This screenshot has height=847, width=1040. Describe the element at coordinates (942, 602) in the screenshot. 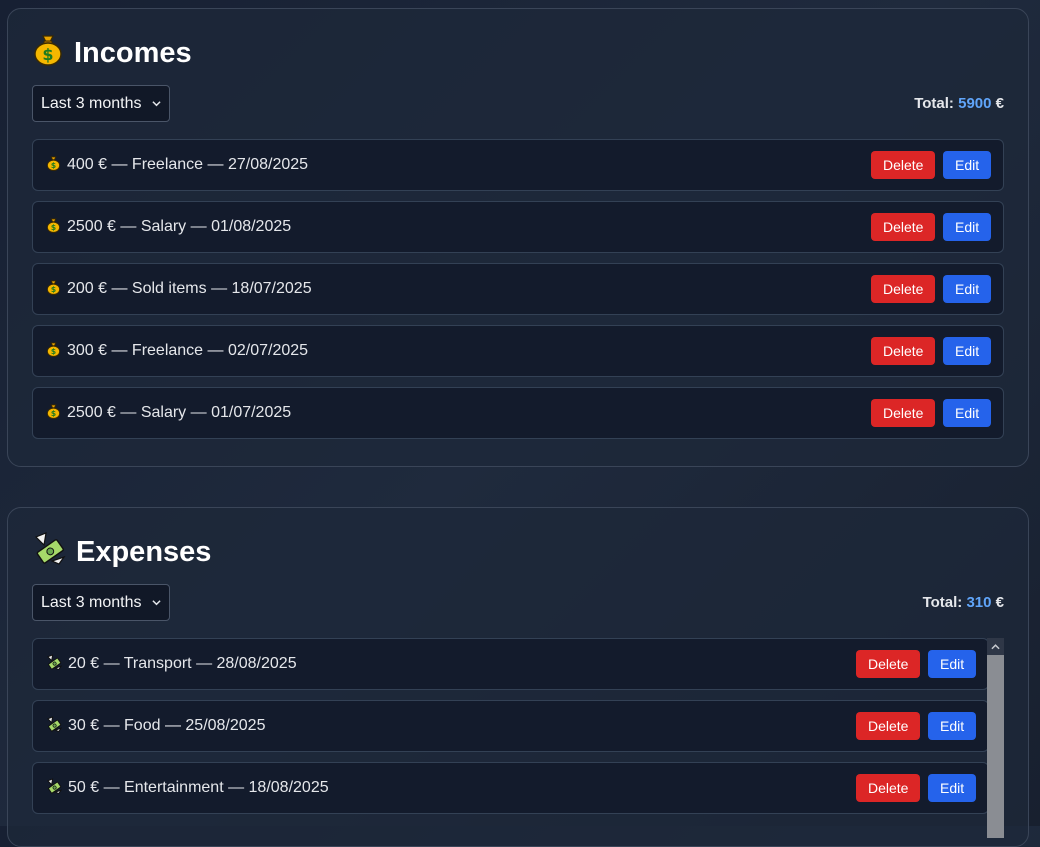

I see `expenses-total-label: Total:` at that location.